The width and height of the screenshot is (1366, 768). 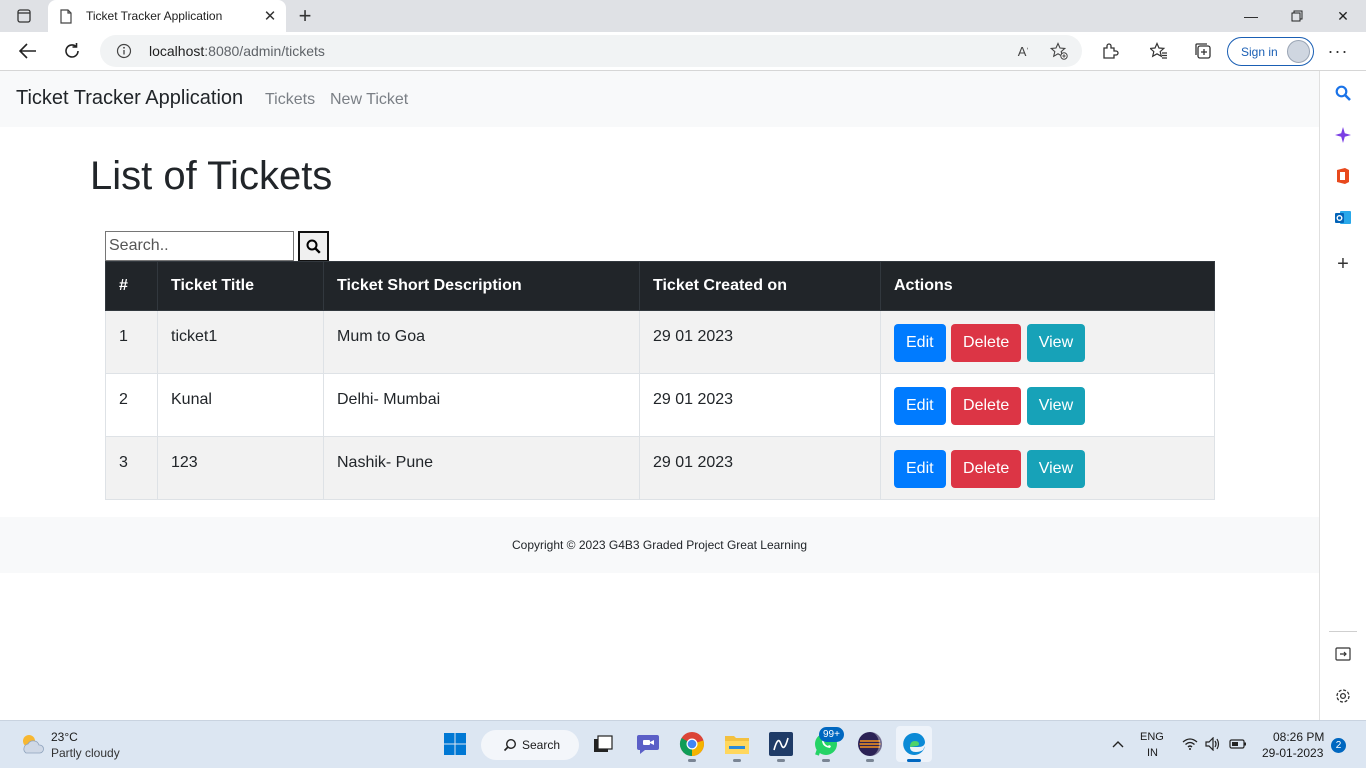 I want to click on cell-title: ticket1, so click(x=240, y=342).